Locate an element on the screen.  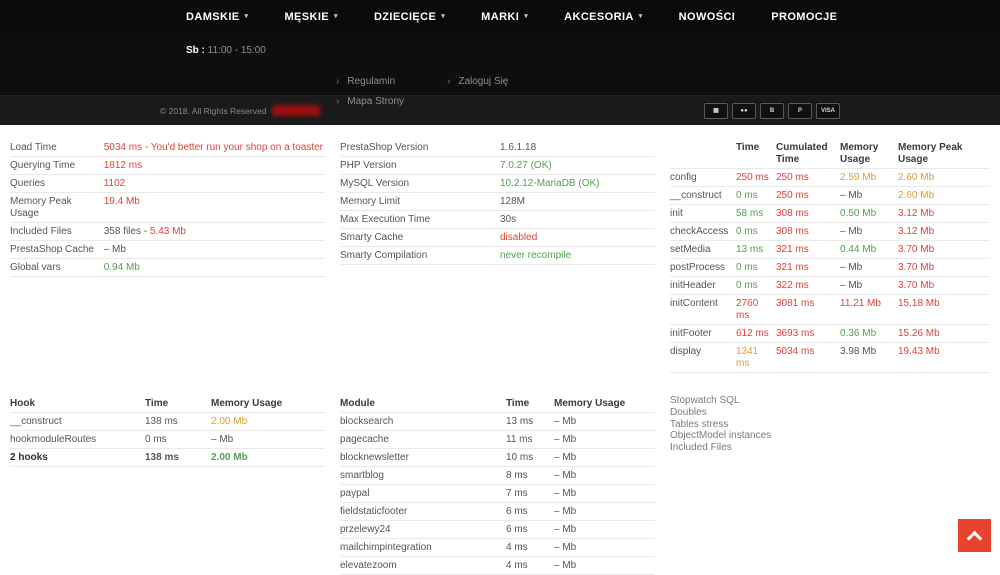
nav-item-label: DZIECIĘCE is located at coordinates (405, 17).